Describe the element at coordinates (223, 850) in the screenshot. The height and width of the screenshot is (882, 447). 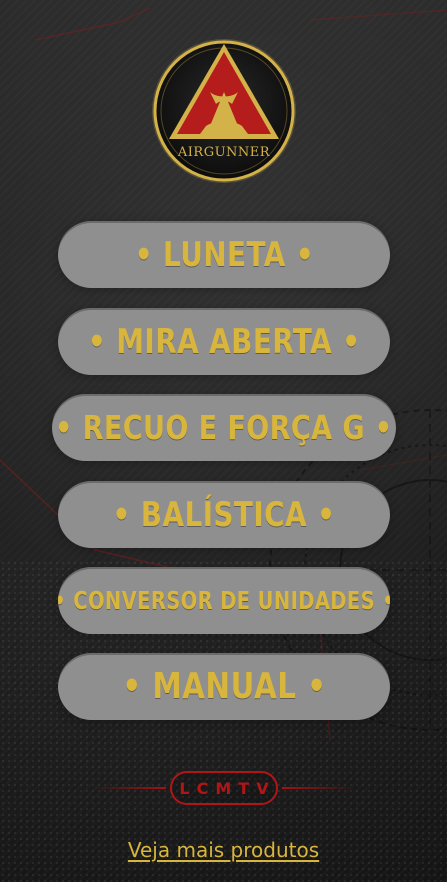
I see `see-more-products-link: Veja mais produtos` at that location.